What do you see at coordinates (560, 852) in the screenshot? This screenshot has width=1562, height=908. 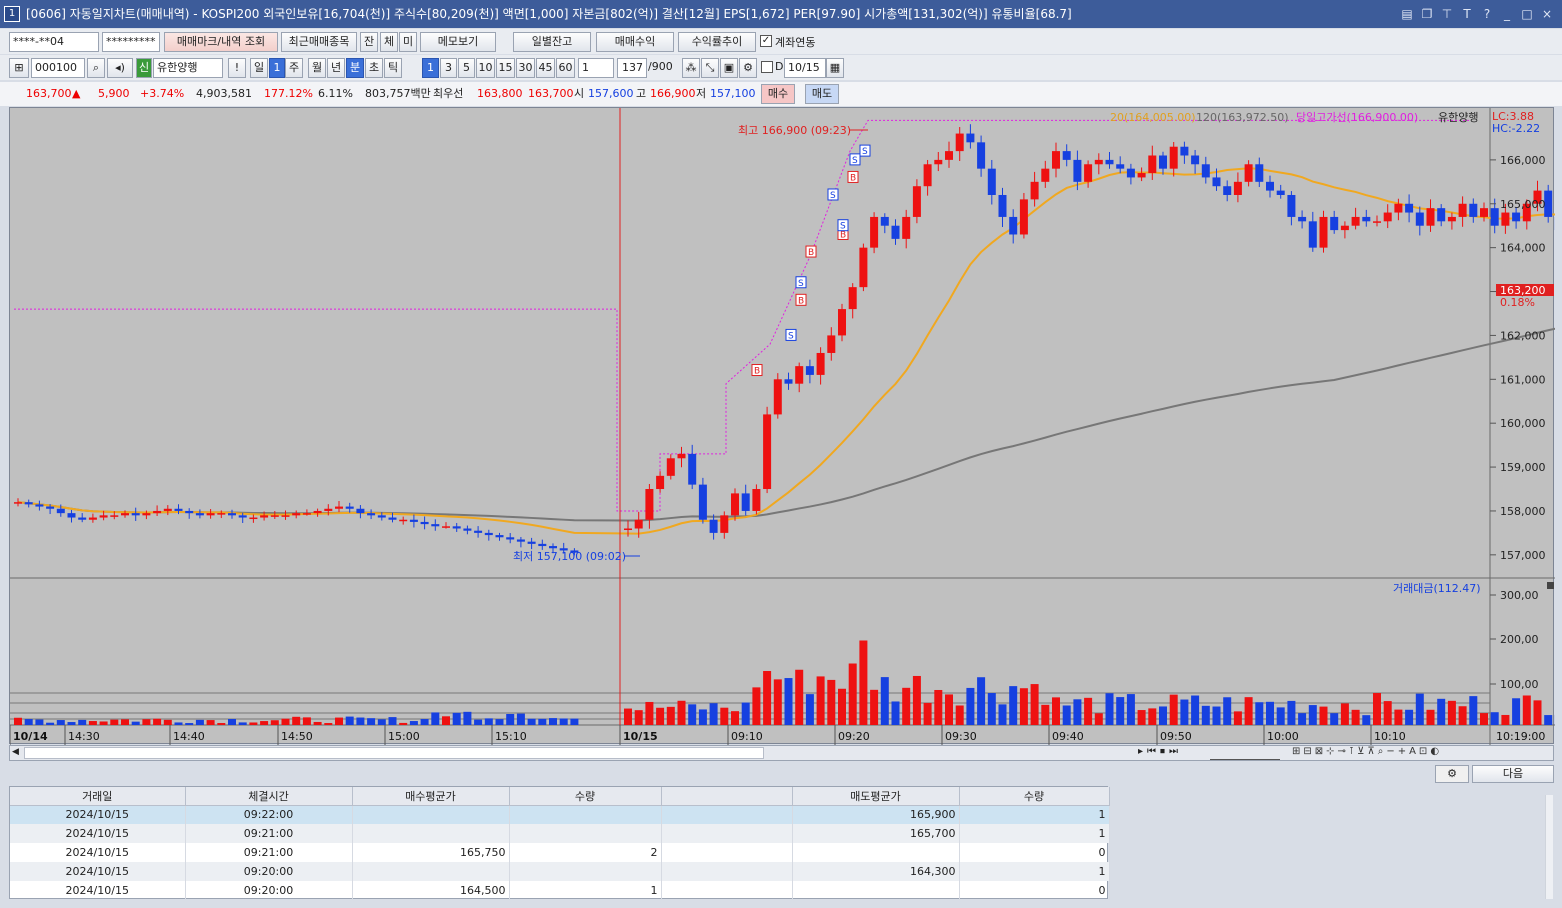 I see `table-row: 2024/10/15 09:21:00 165,750 2 0` at bounding box center [560, 852].